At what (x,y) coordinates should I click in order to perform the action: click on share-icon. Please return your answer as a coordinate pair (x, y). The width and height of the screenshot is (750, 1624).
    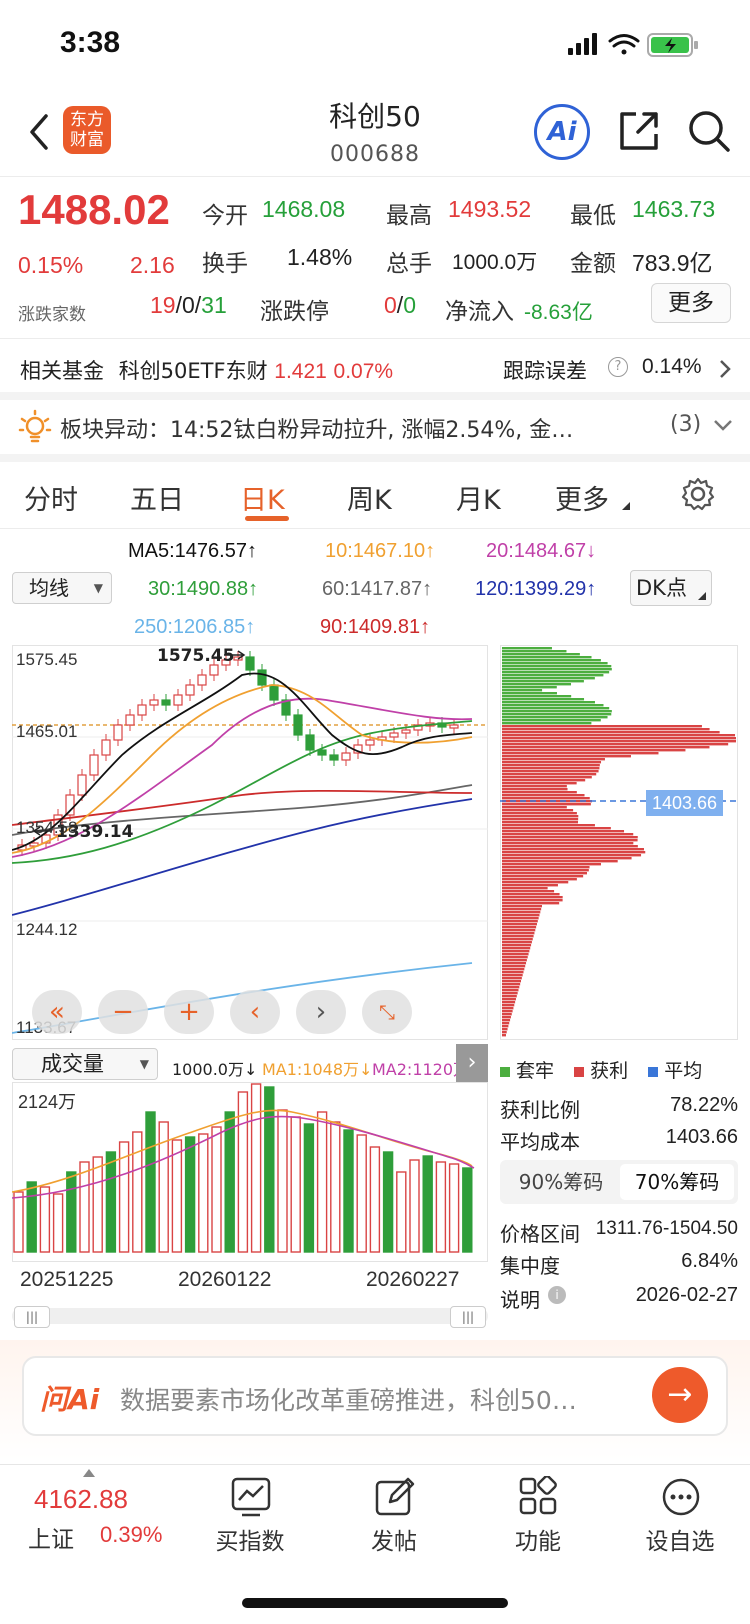
    Looking at the image, I should click on (639, 131).